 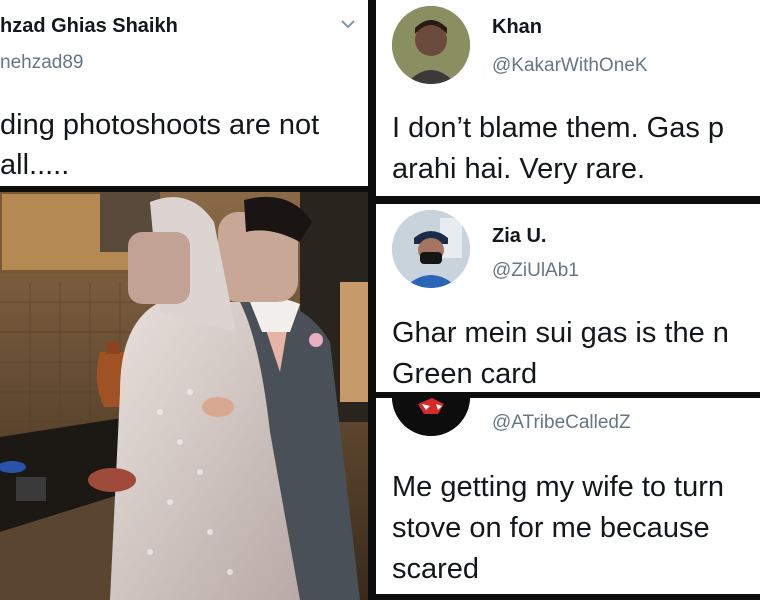 I want to click on tweet-text-line: scared, so click(x=436, y=569).